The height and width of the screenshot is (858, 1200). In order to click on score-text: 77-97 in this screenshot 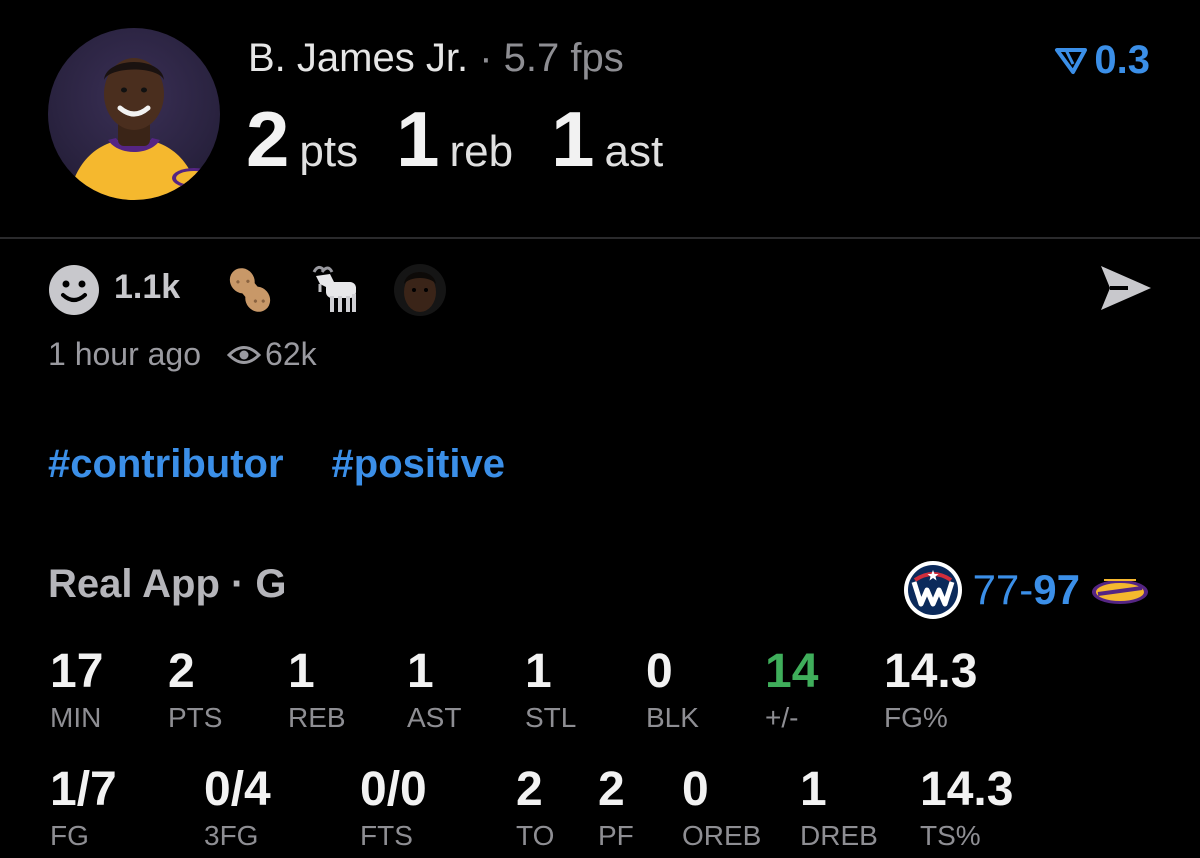, I will do `click(1026, 590)`.